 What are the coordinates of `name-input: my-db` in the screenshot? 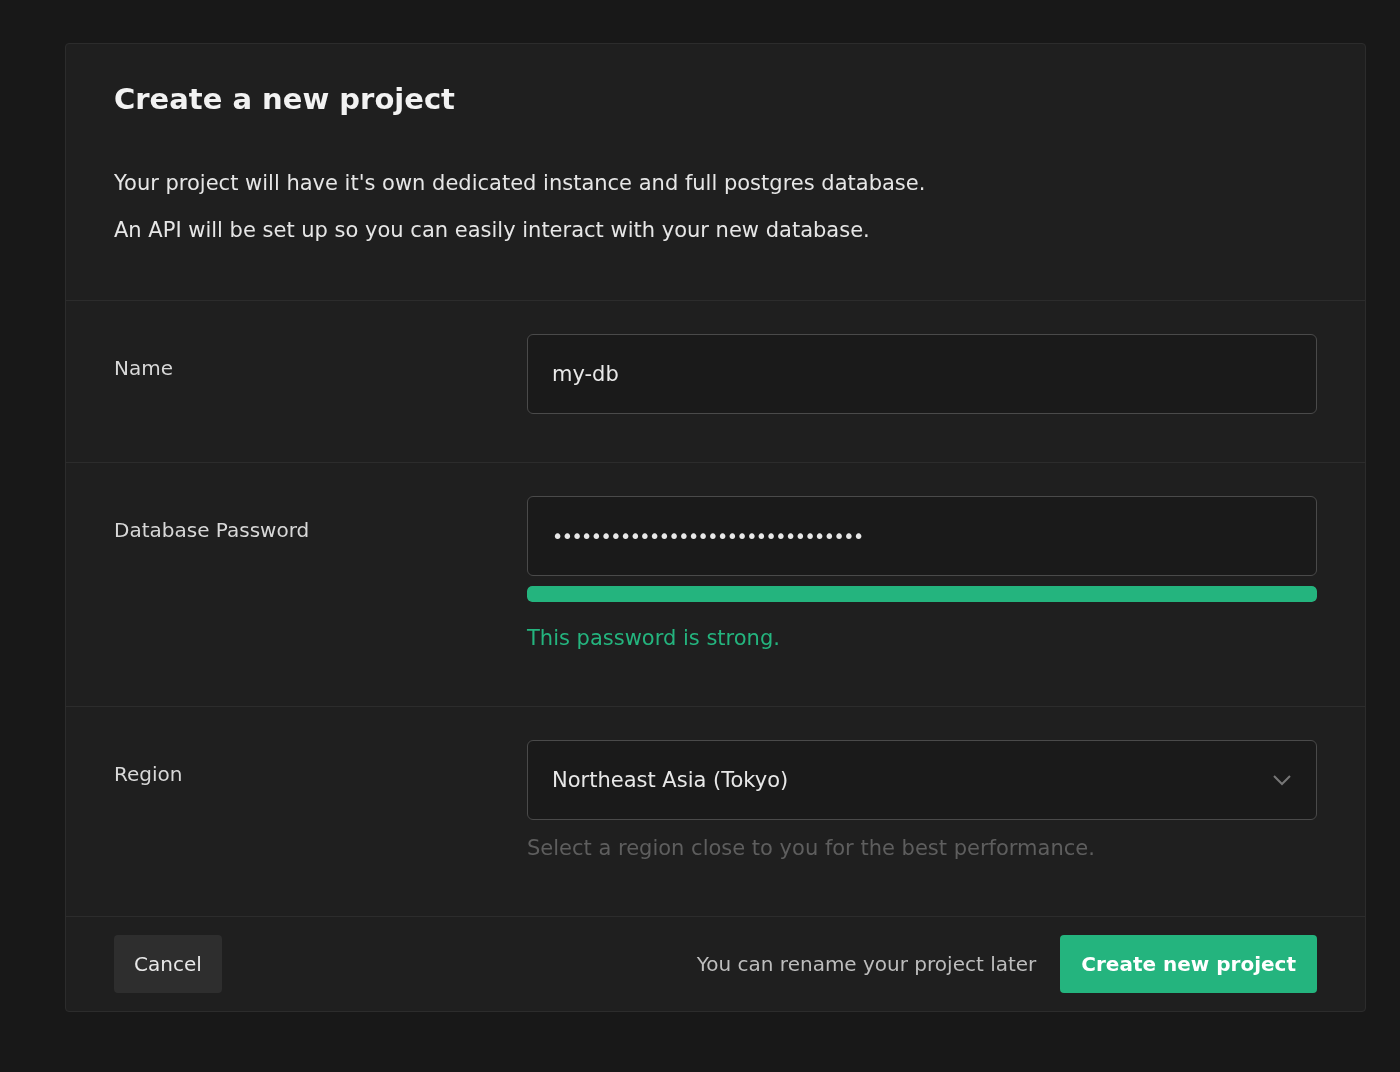 It's located at (922, 374).